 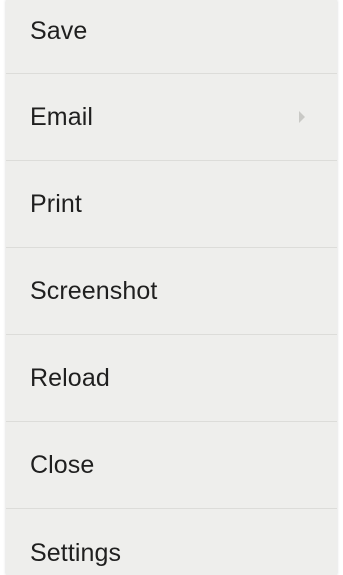 What do you see at coordinates (62, 464) in the screenshot?
I see `menu-item-label: Close` at bounding box center [62, 464].